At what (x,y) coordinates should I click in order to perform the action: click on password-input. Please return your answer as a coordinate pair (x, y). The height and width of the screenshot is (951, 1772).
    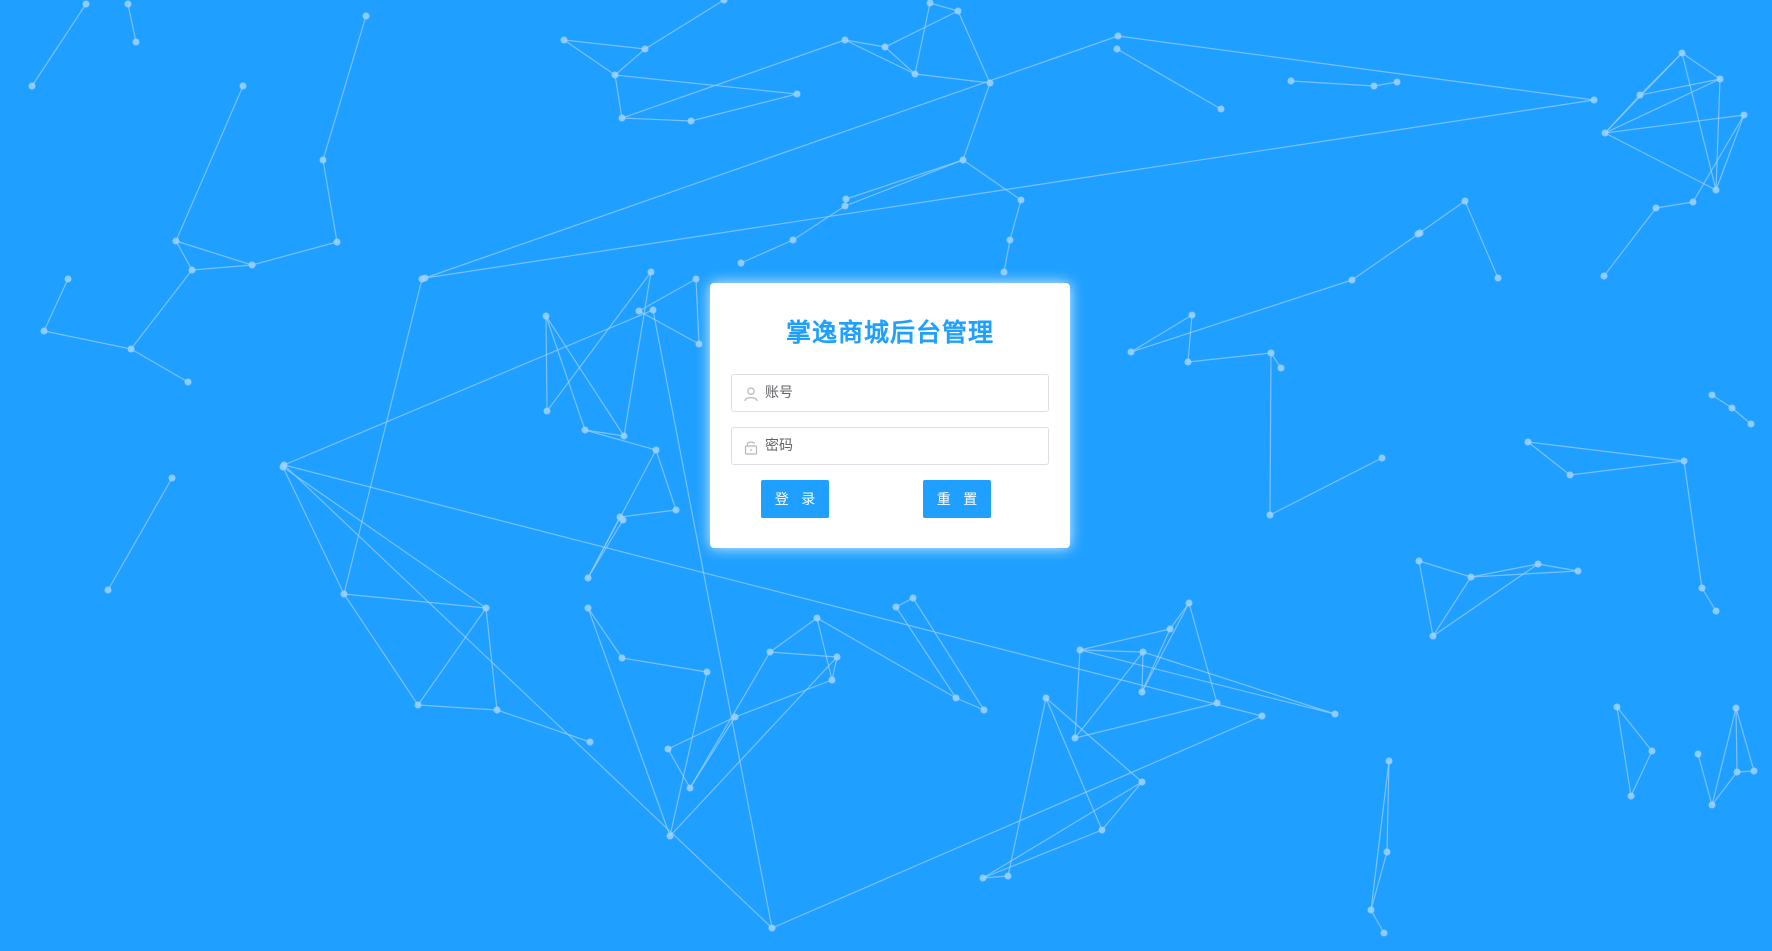
    Looking at the image, I should click on (905, 446).